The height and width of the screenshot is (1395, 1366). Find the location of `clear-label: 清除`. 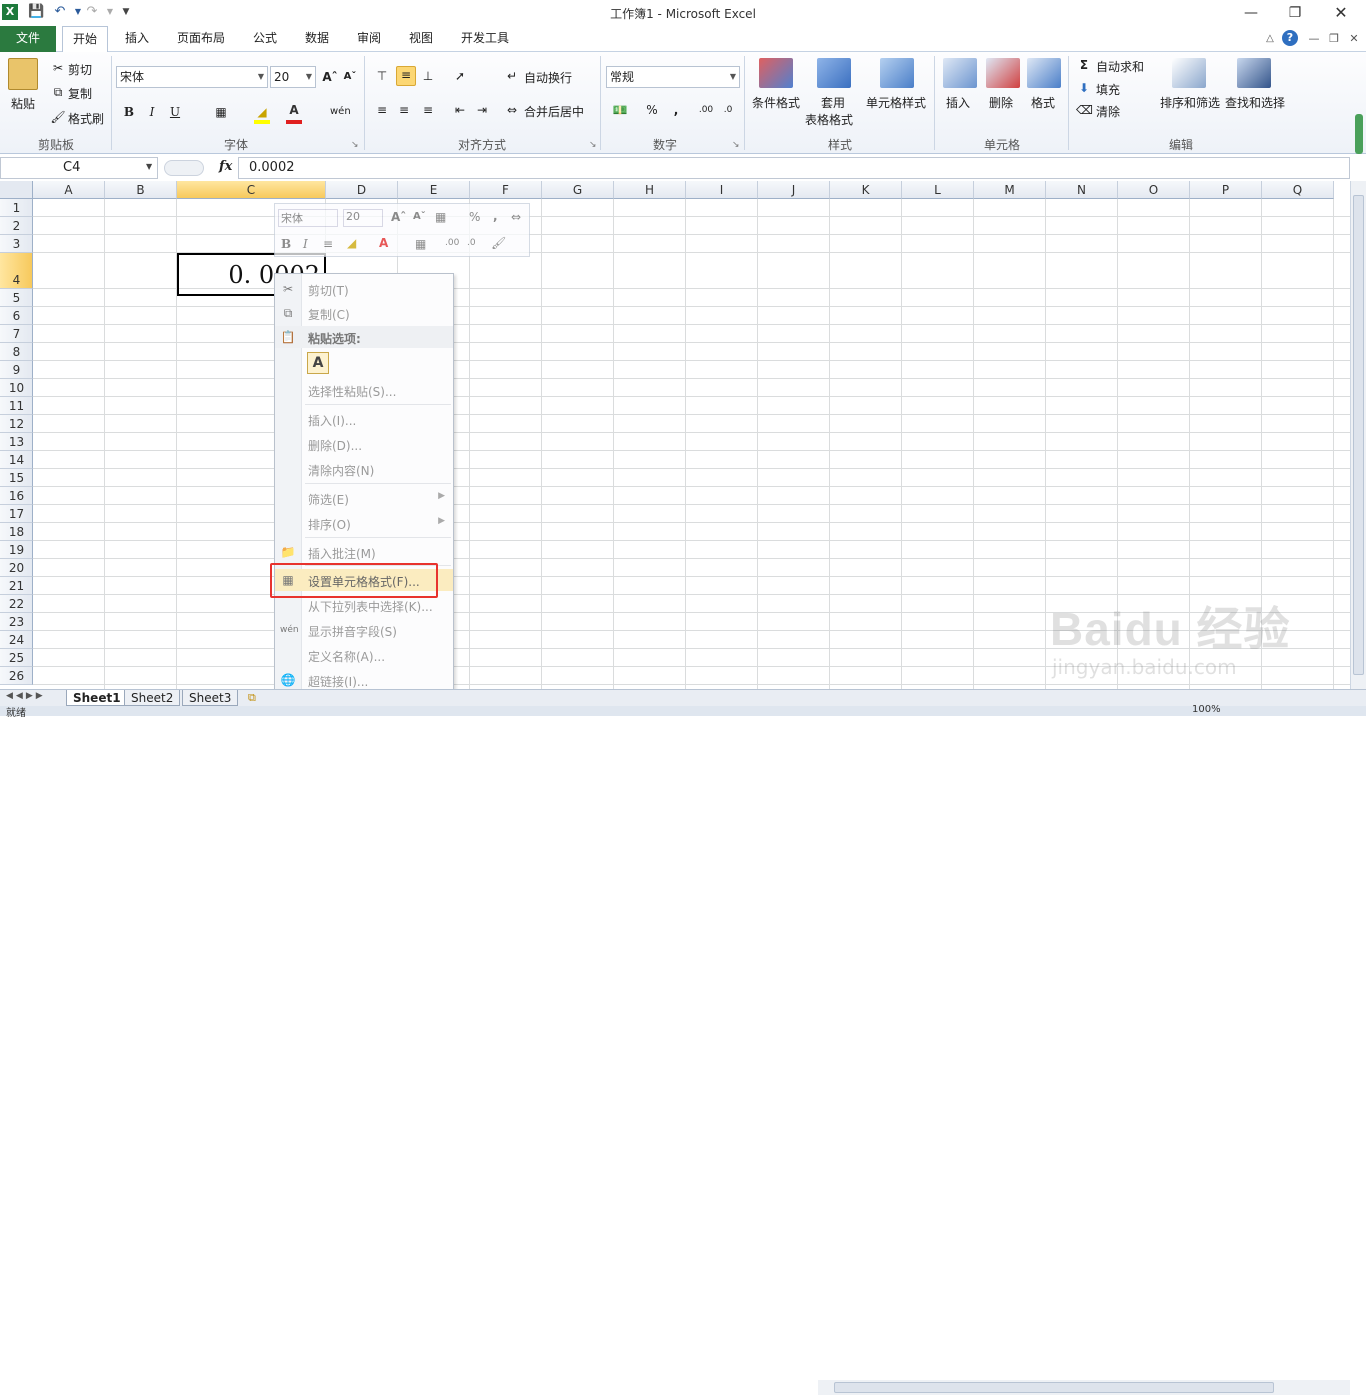

clear-label: 清除 is located at coordinates (1108, 111).